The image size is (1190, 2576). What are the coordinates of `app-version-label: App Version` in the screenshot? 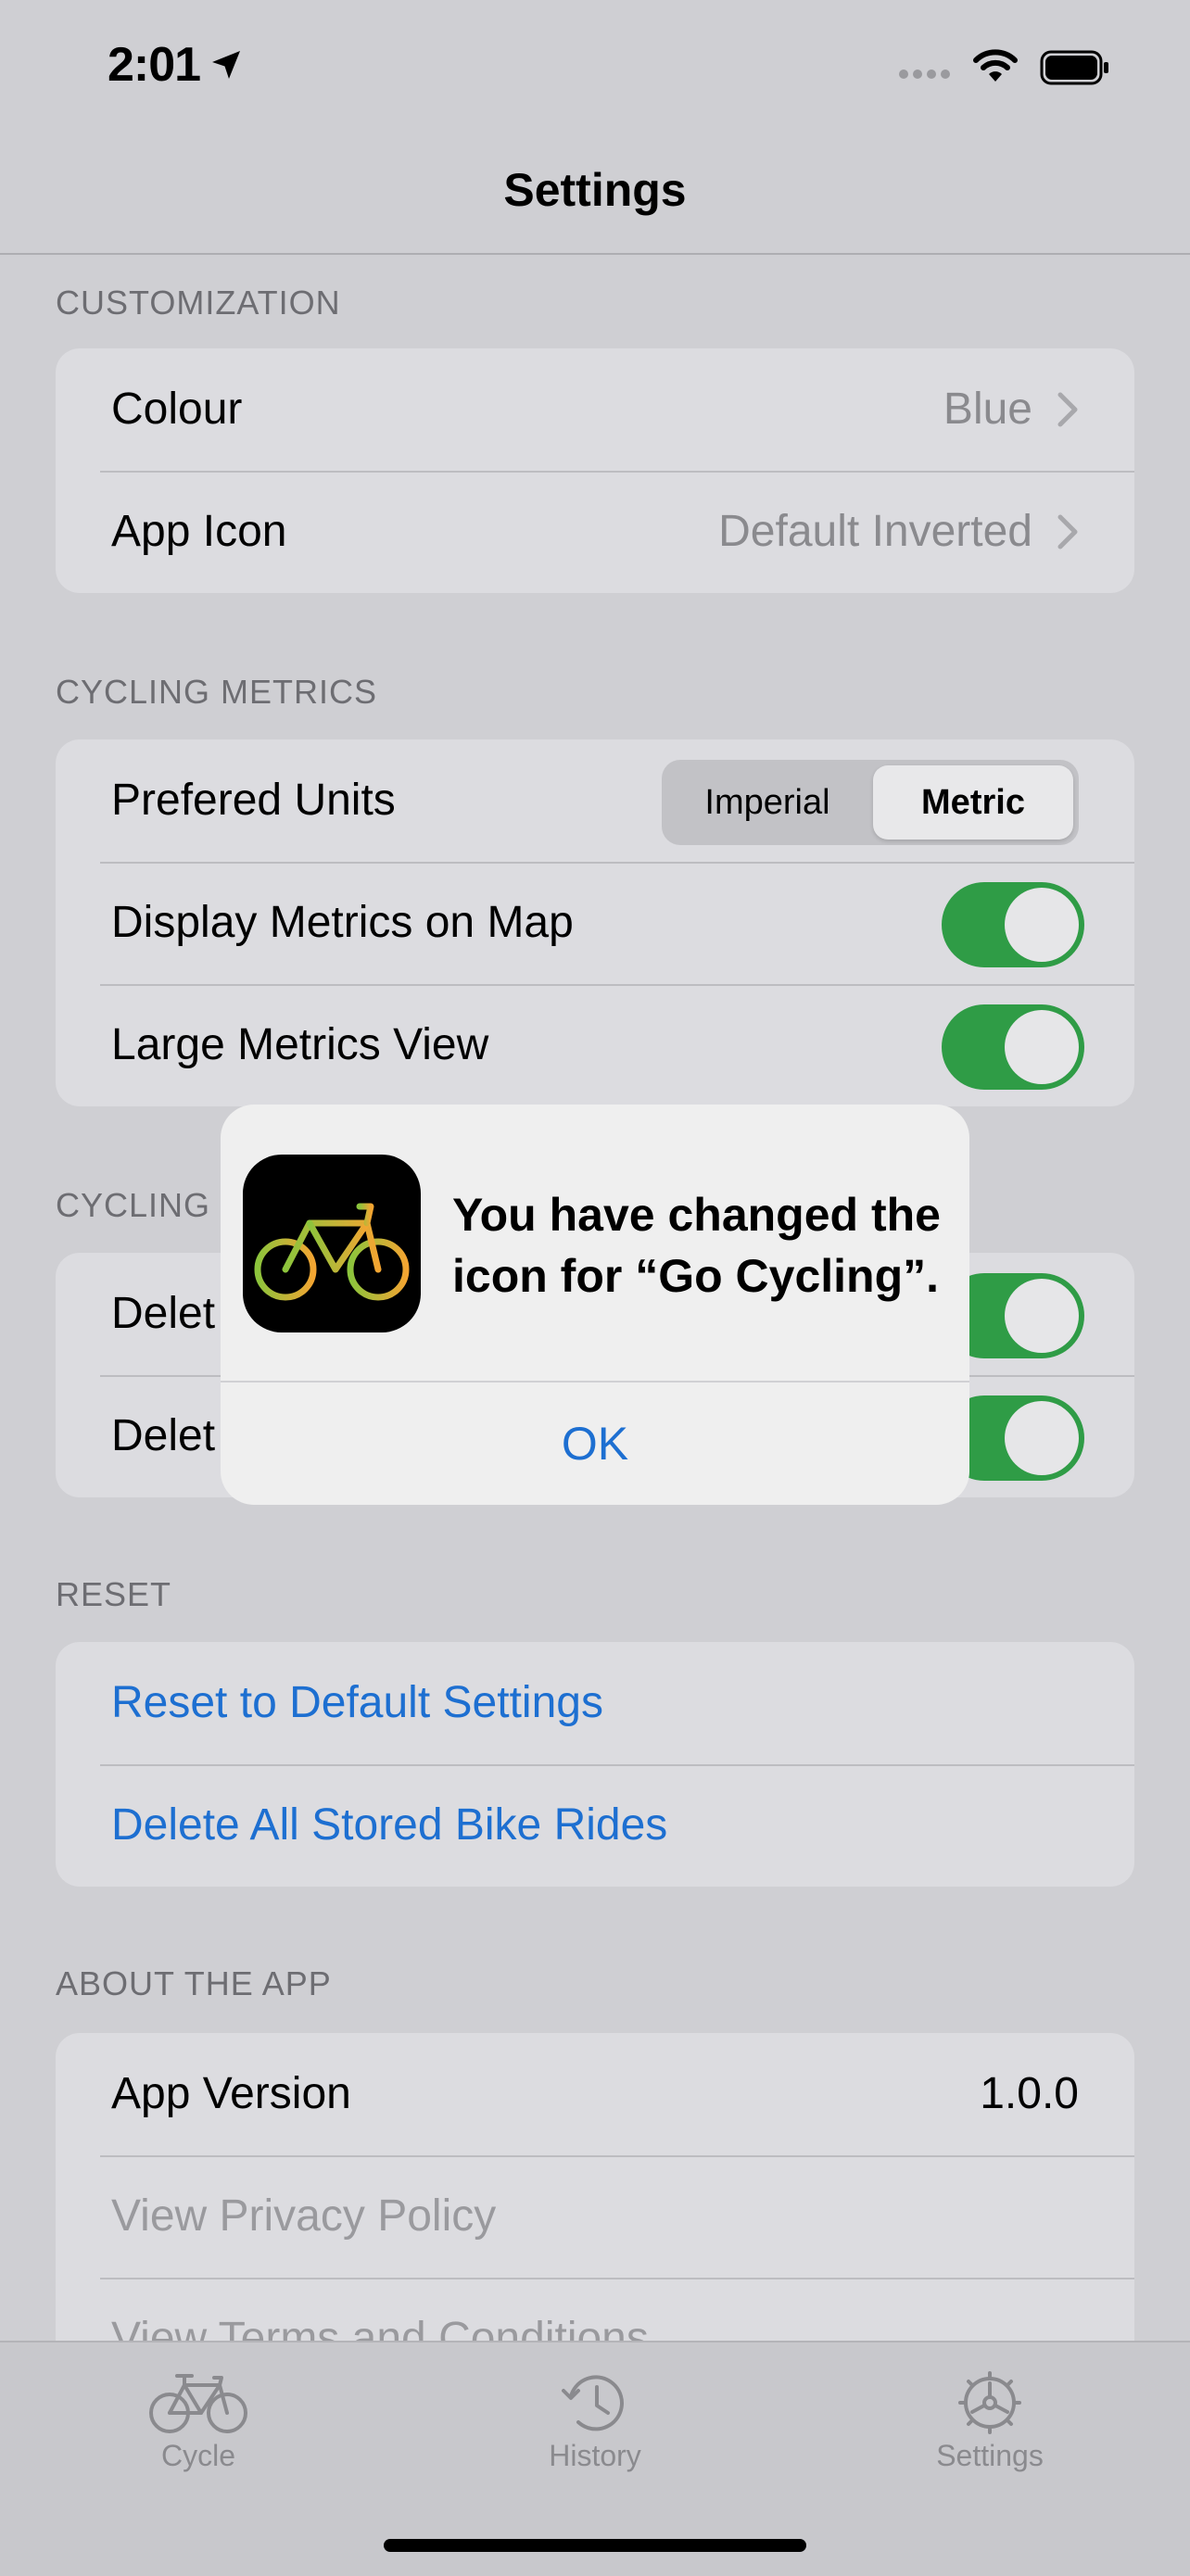 It's located at (231, 2093).